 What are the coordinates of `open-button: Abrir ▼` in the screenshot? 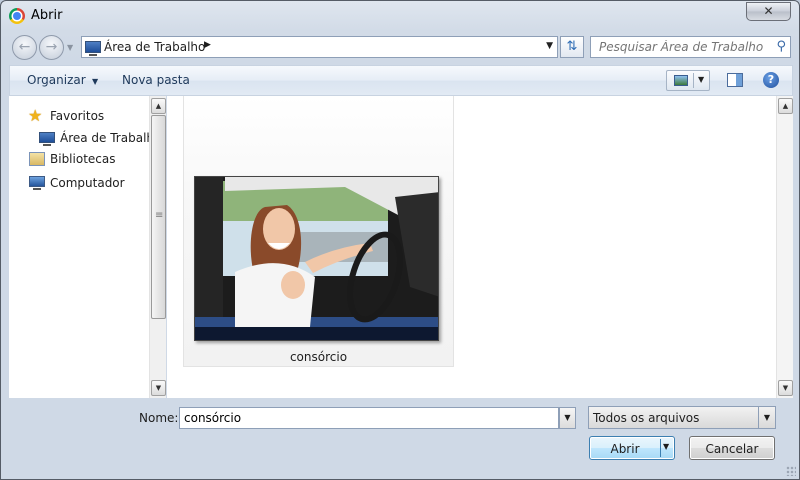 It's located at (632, 448).